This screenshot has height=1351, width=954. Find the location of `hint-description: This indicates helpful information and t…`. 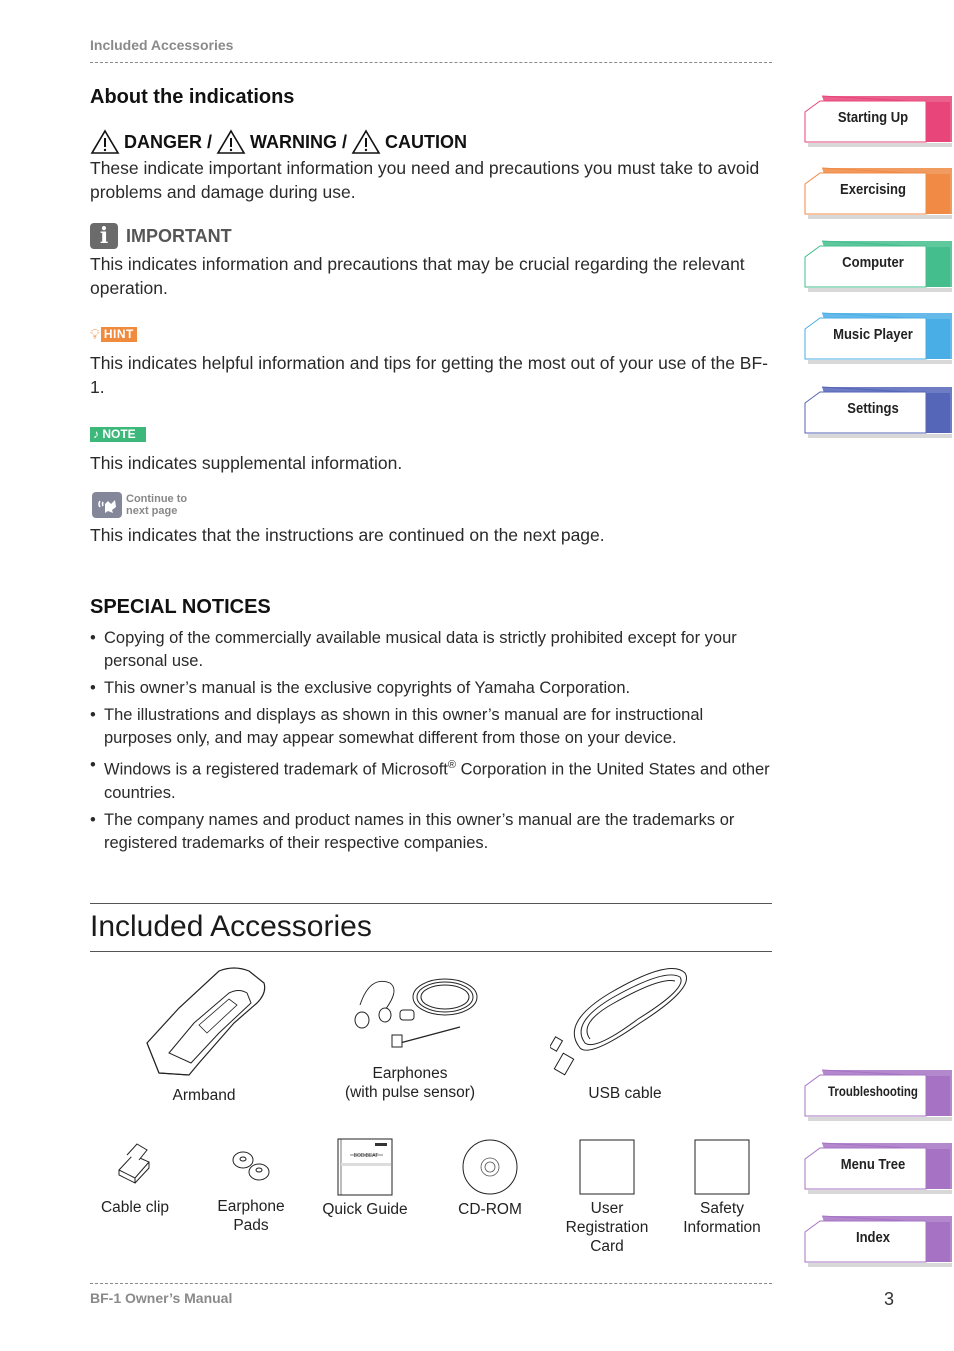

hint-description: This indicates helpful information and t… is located at coordinates (429, 375).